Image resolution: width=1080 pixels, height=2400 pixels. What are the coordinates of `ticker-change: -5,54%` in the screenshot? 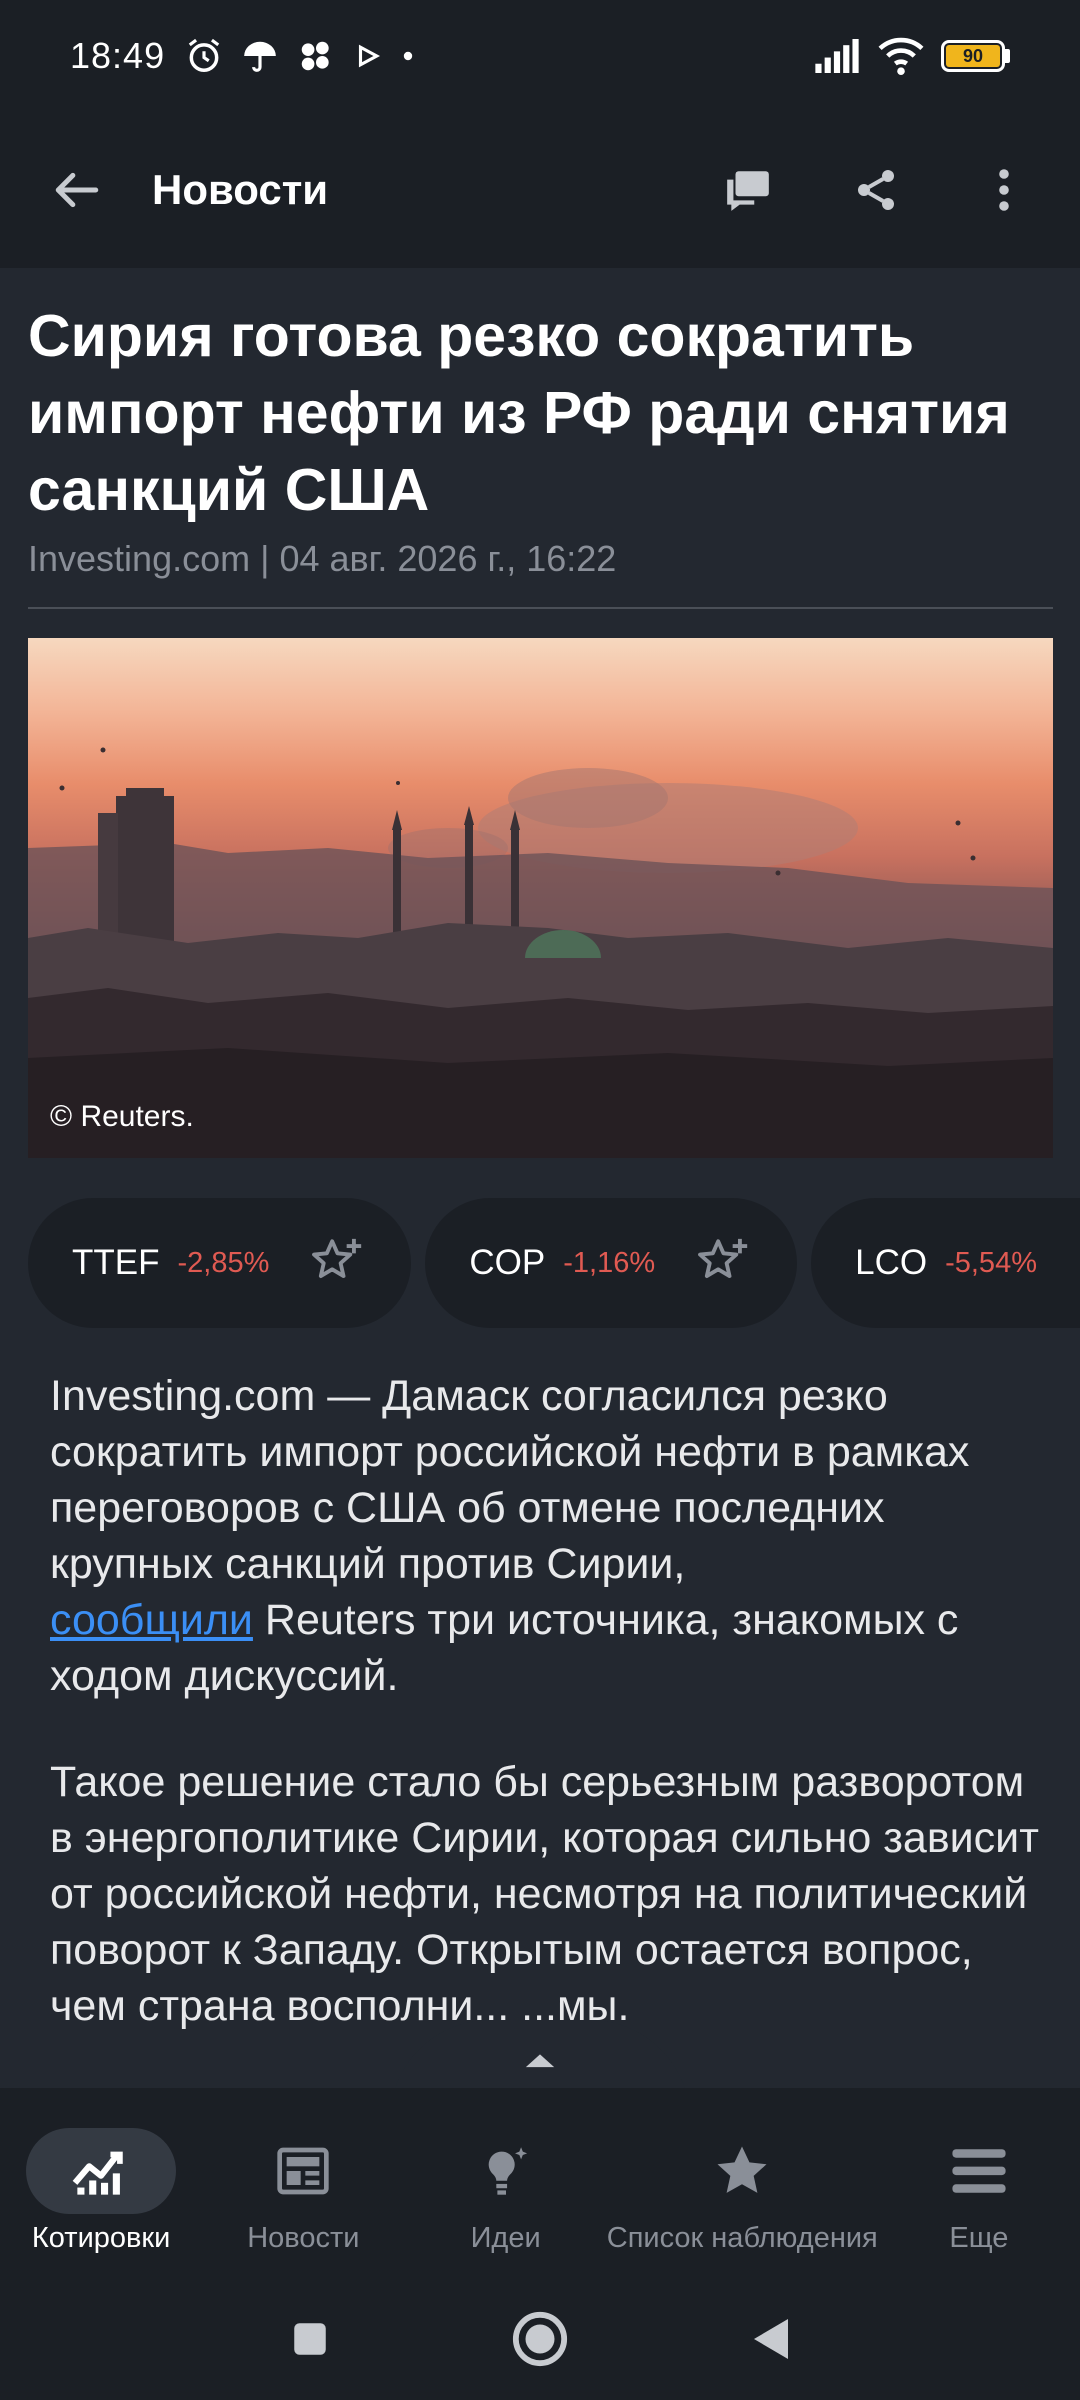 It's located at (991, 1262).